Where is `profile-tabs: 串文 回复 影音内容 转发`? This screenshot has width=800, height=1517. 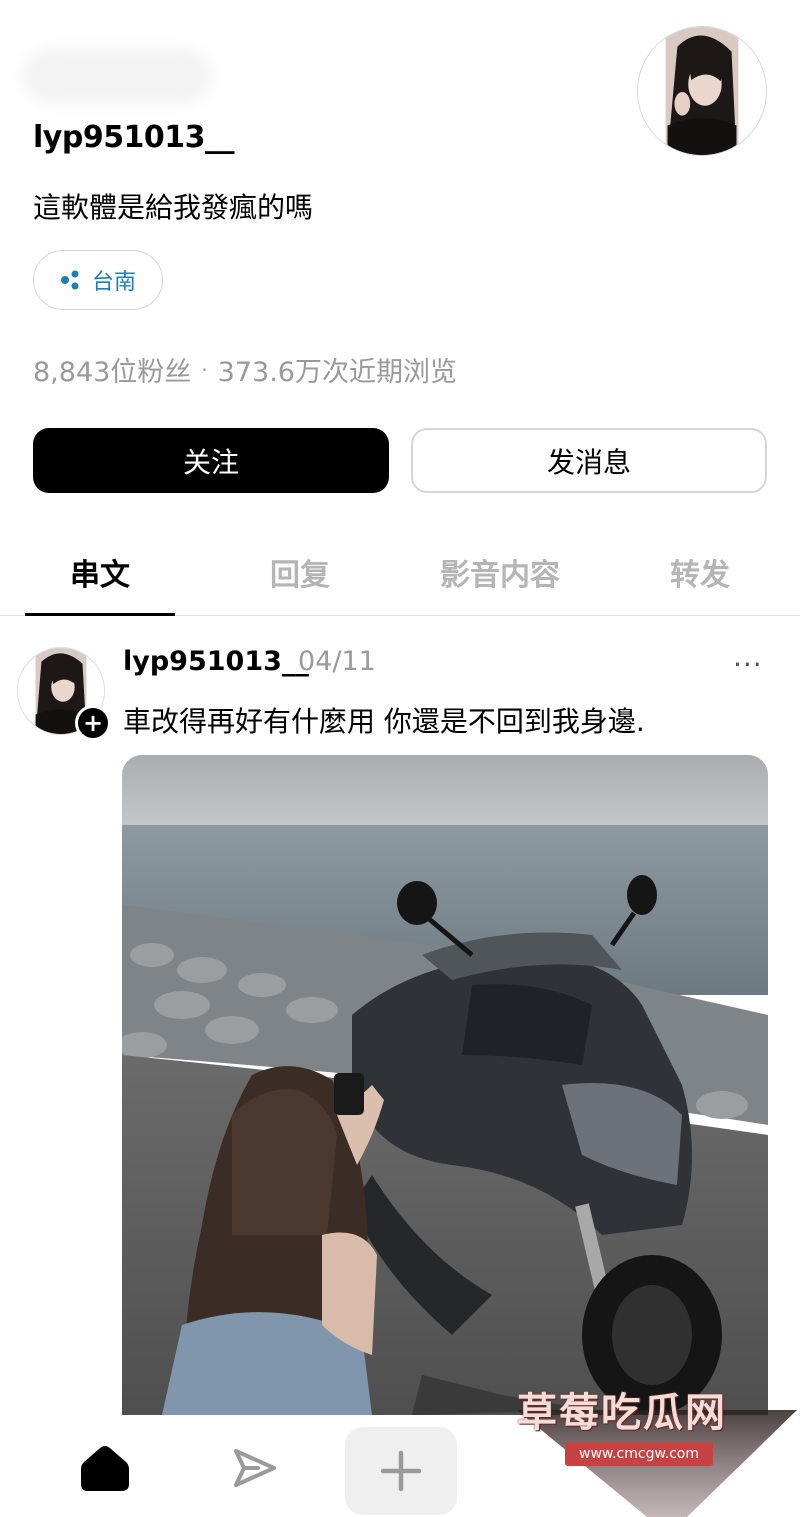
profile-tabs: 串文 回复 影音内容 转发 is located at coordinates (400, 578).